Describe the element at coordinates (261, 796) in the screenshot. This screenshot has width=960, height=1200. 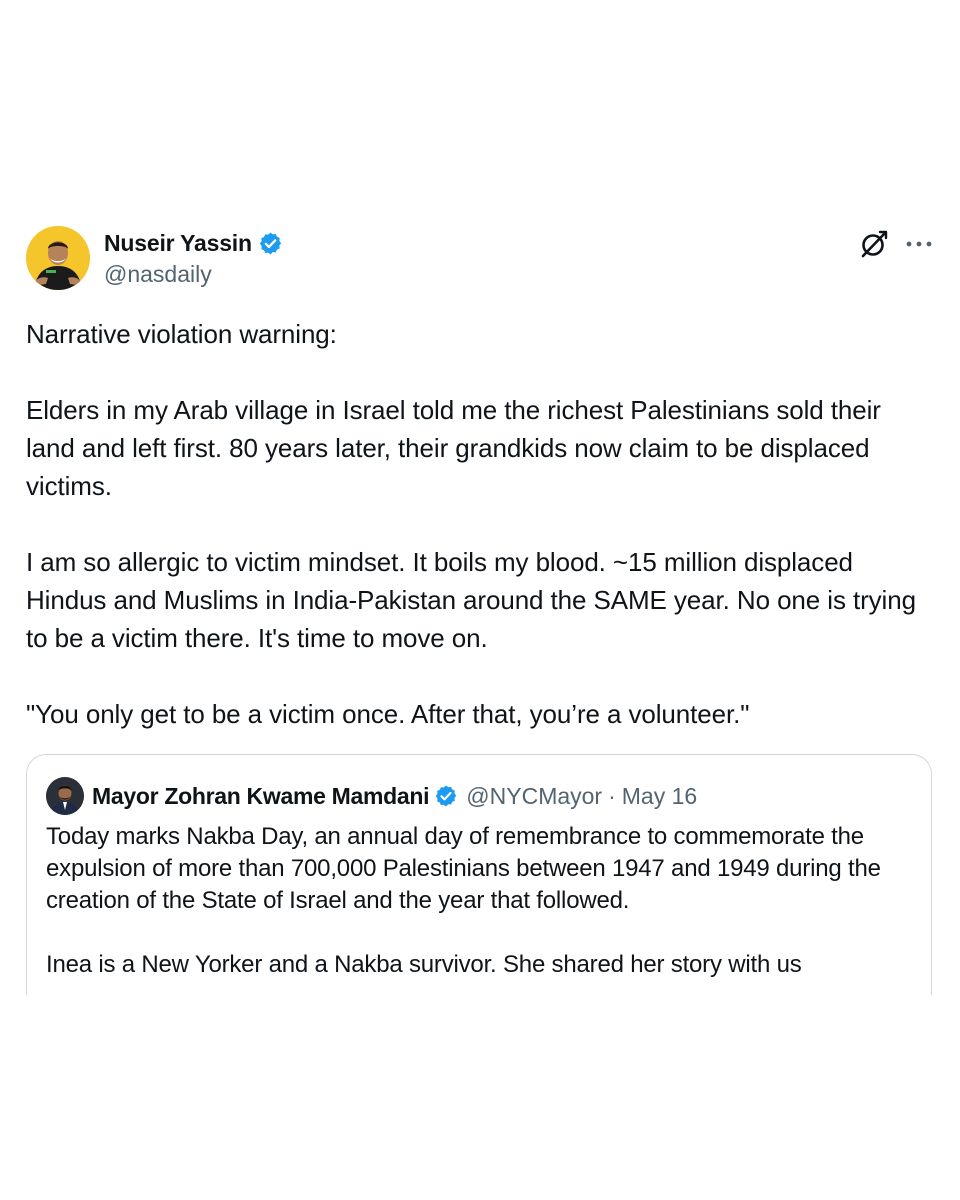
I see `quoted-author-name: Mayor Zohran Kwame Mamdani` at that location.